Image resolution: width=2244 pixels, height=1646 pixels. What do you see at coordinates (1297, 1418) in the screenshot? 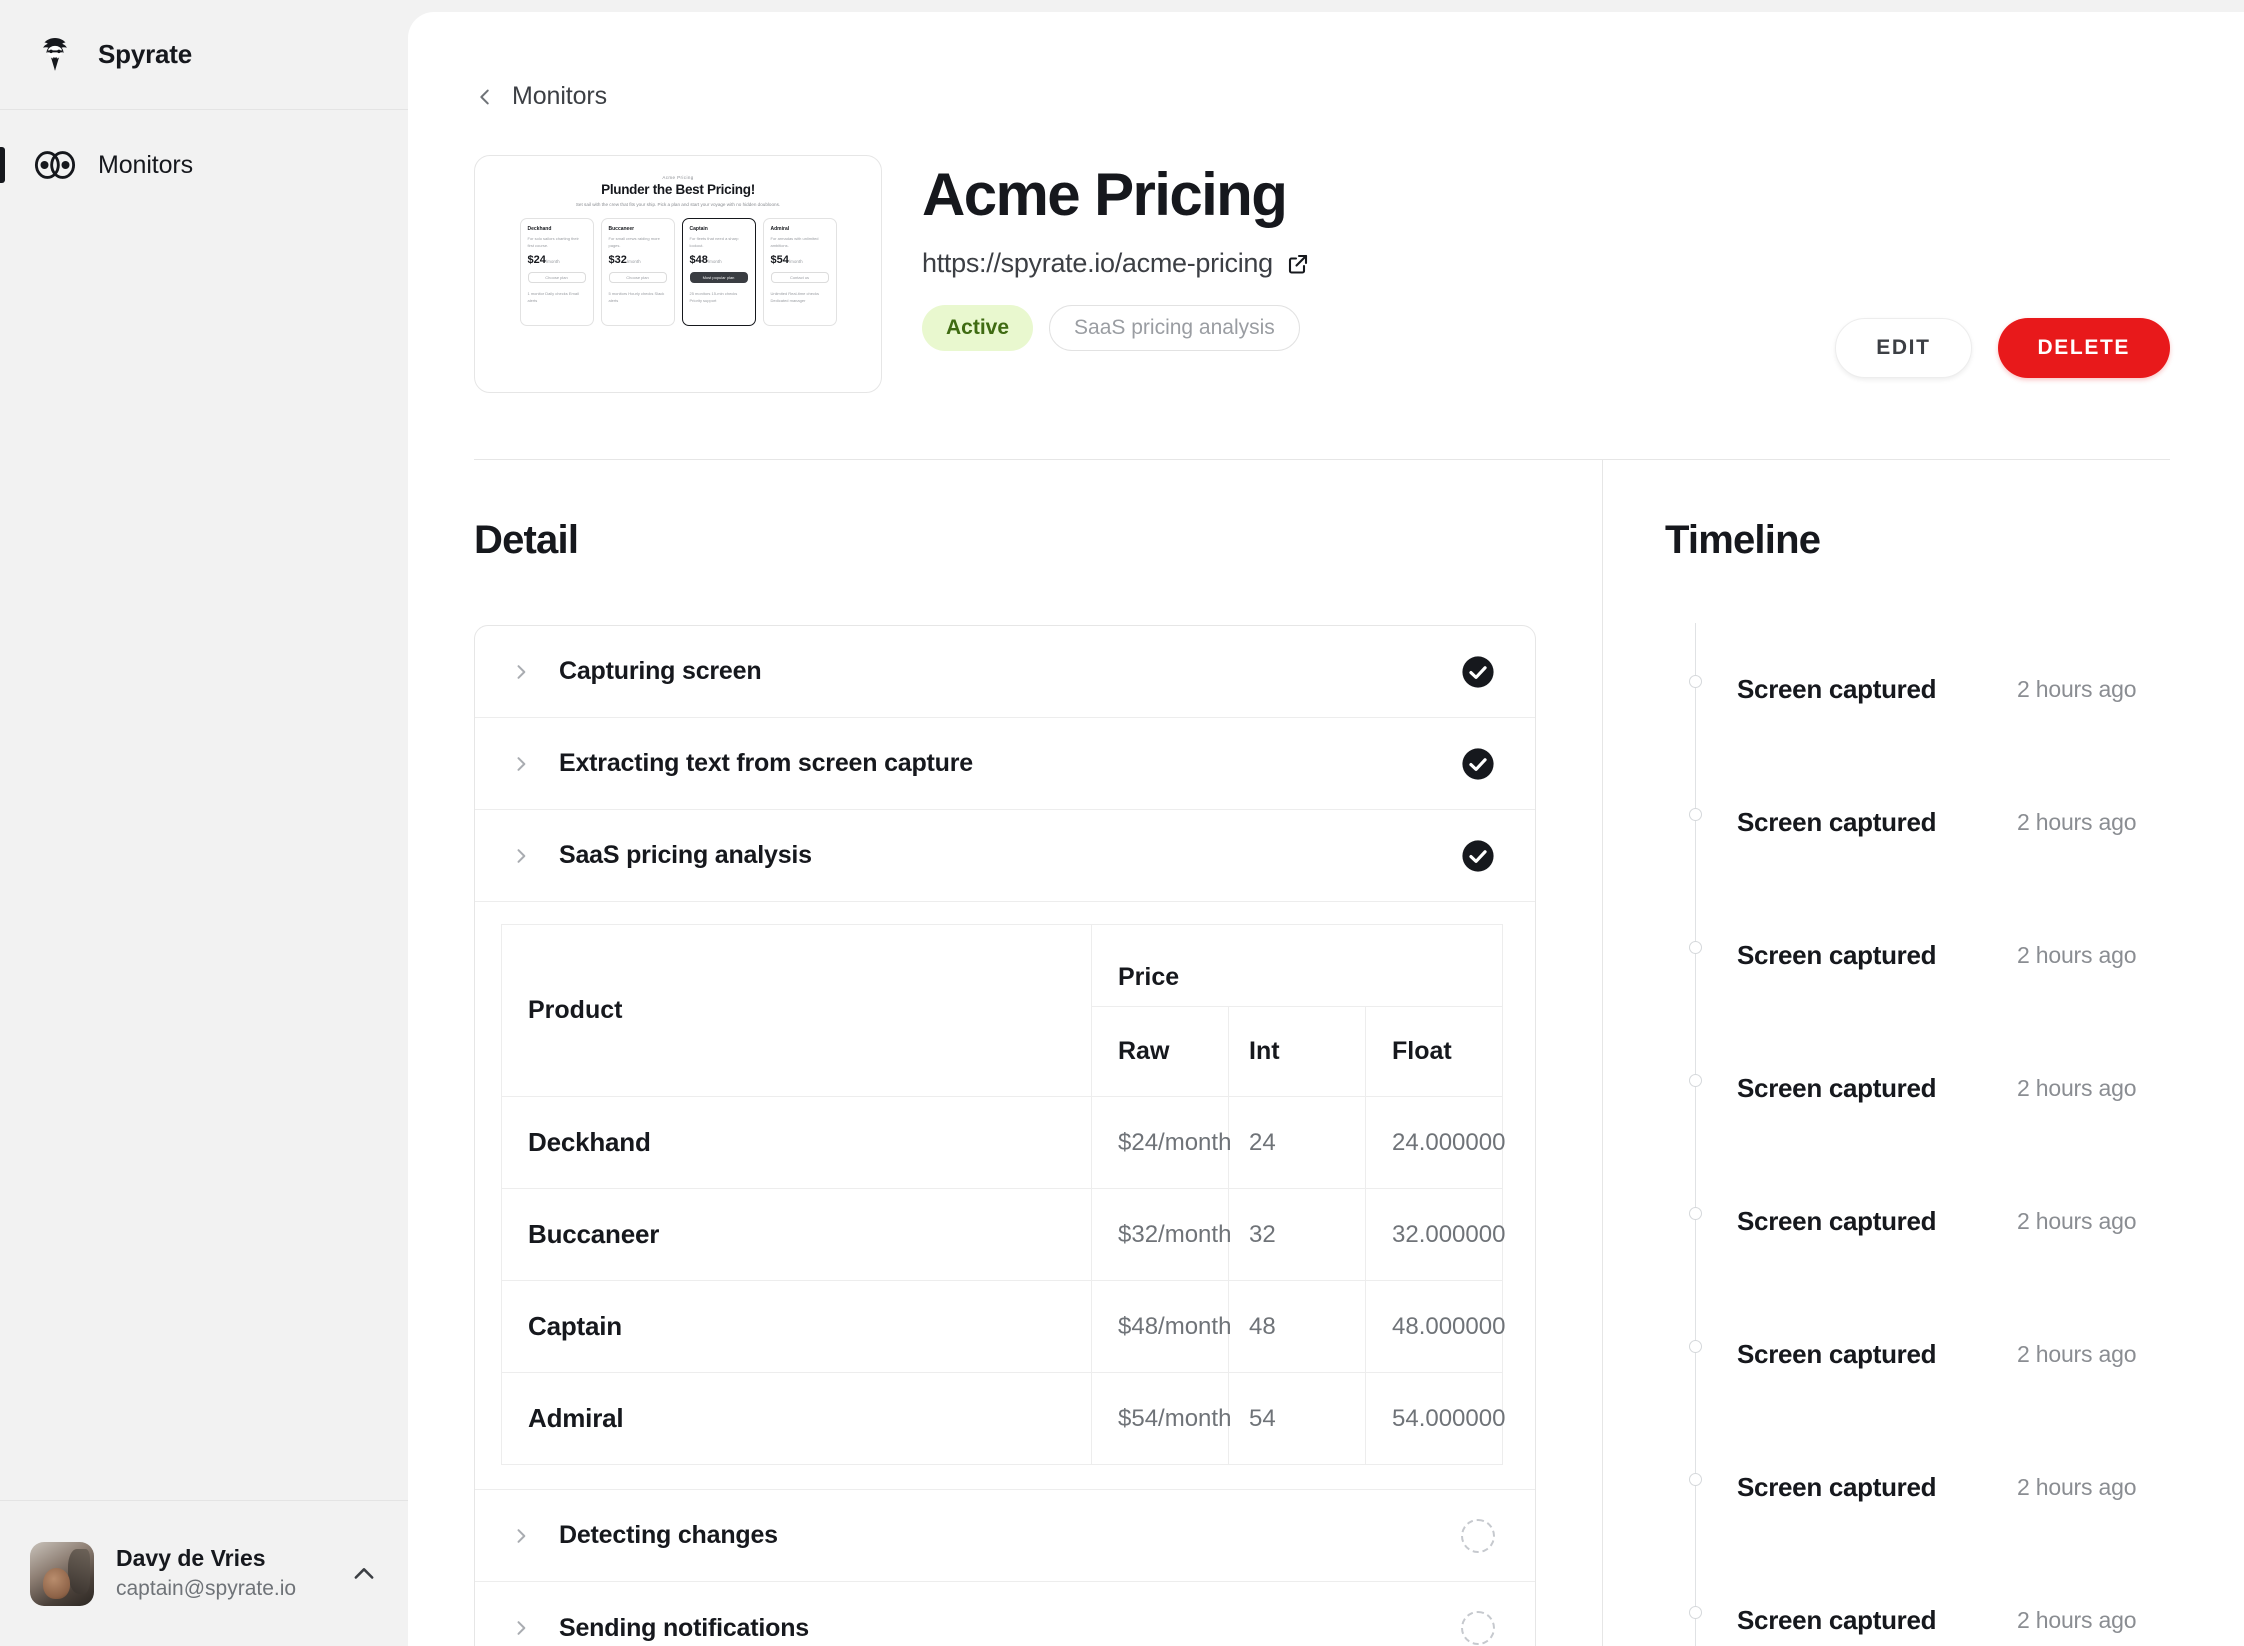
I see `cell-int: 54` at bounding box center [1297, 1418].